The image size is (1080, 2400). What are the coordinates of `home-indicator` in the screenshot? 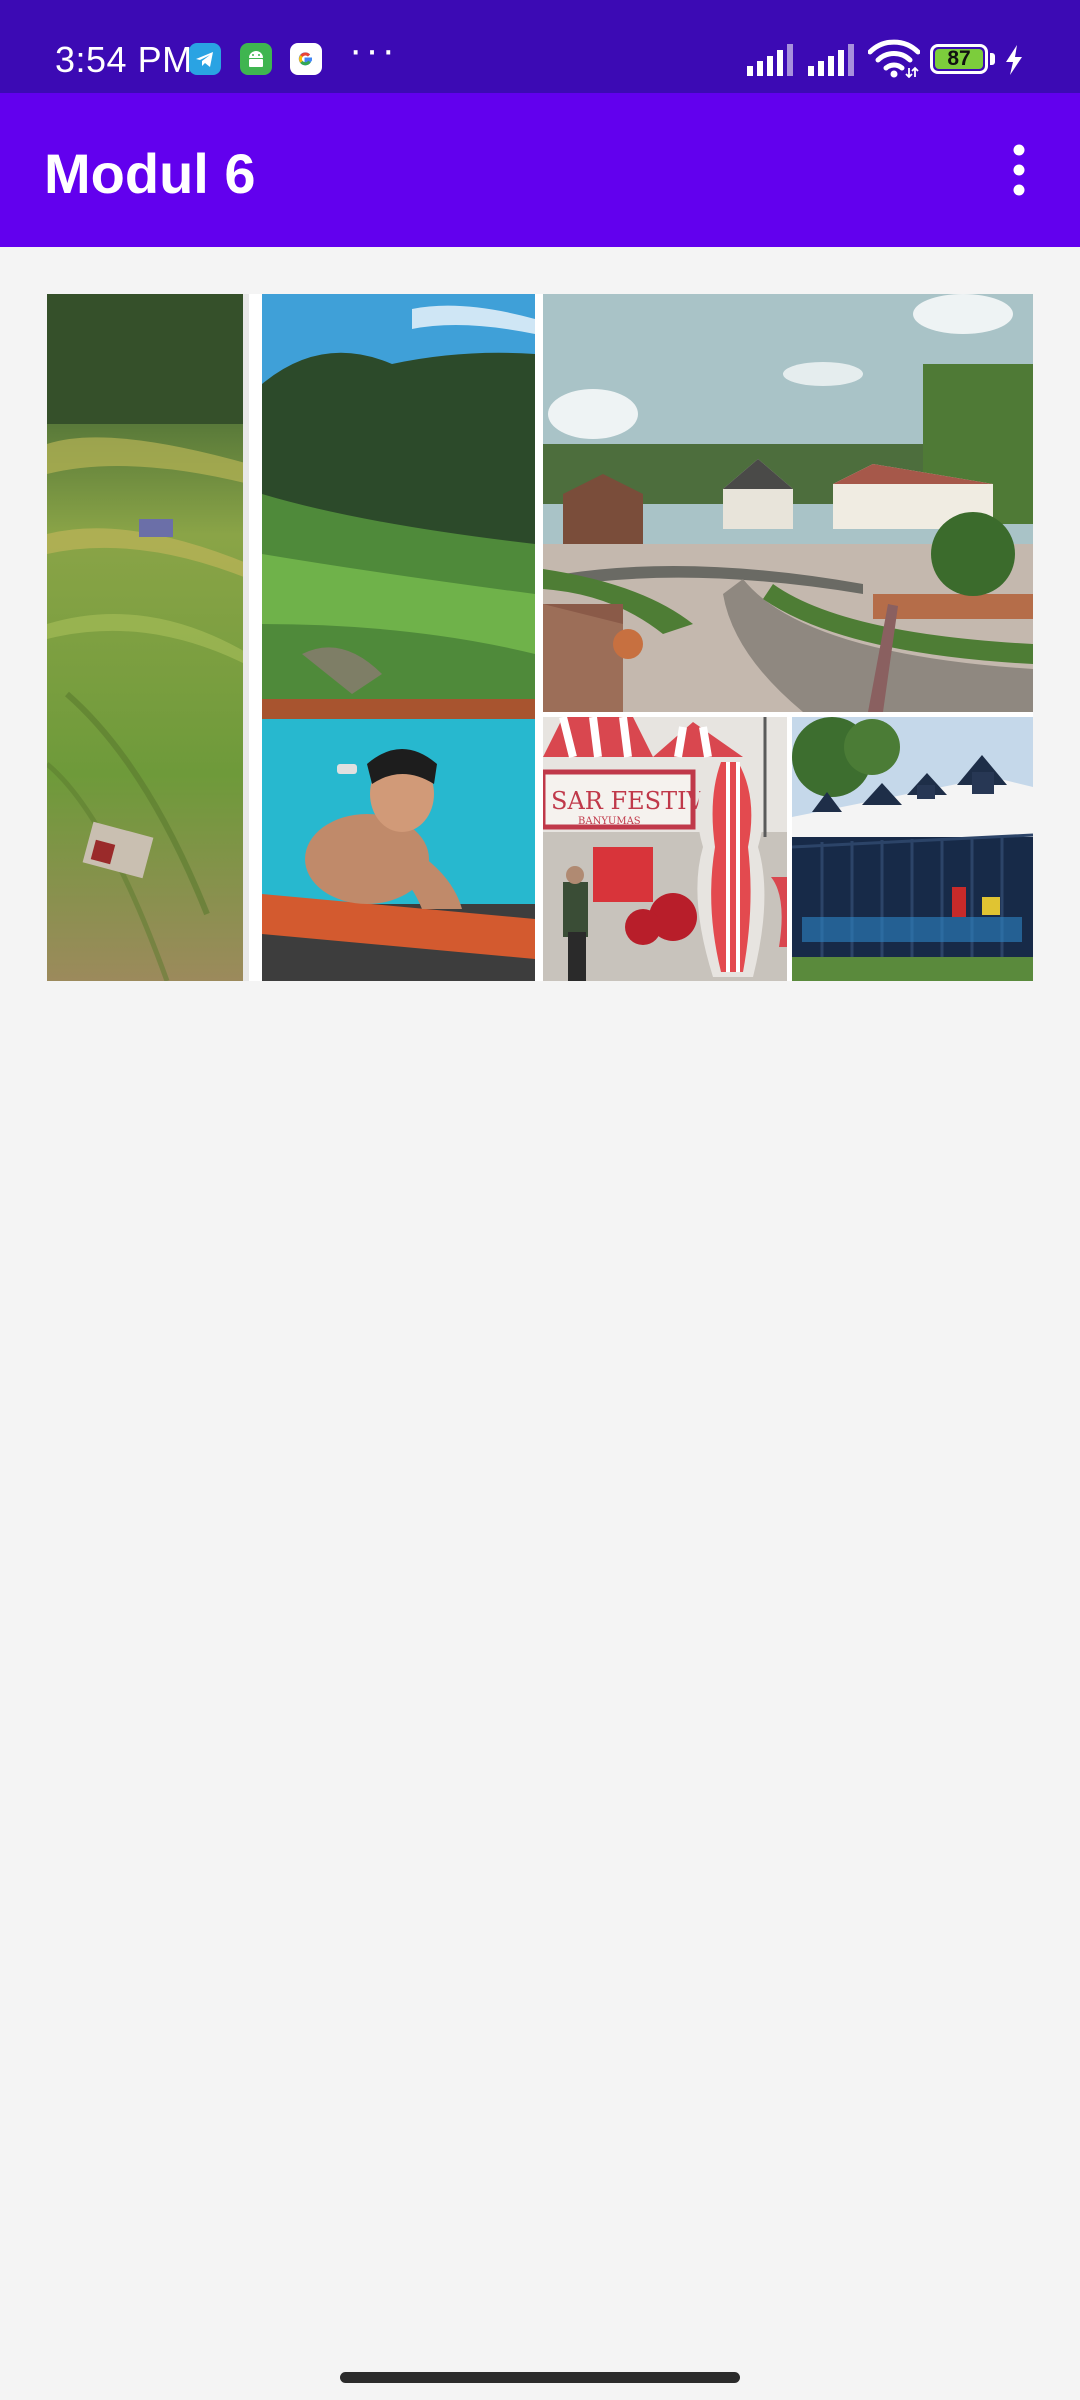 It's located at (540, 2377).